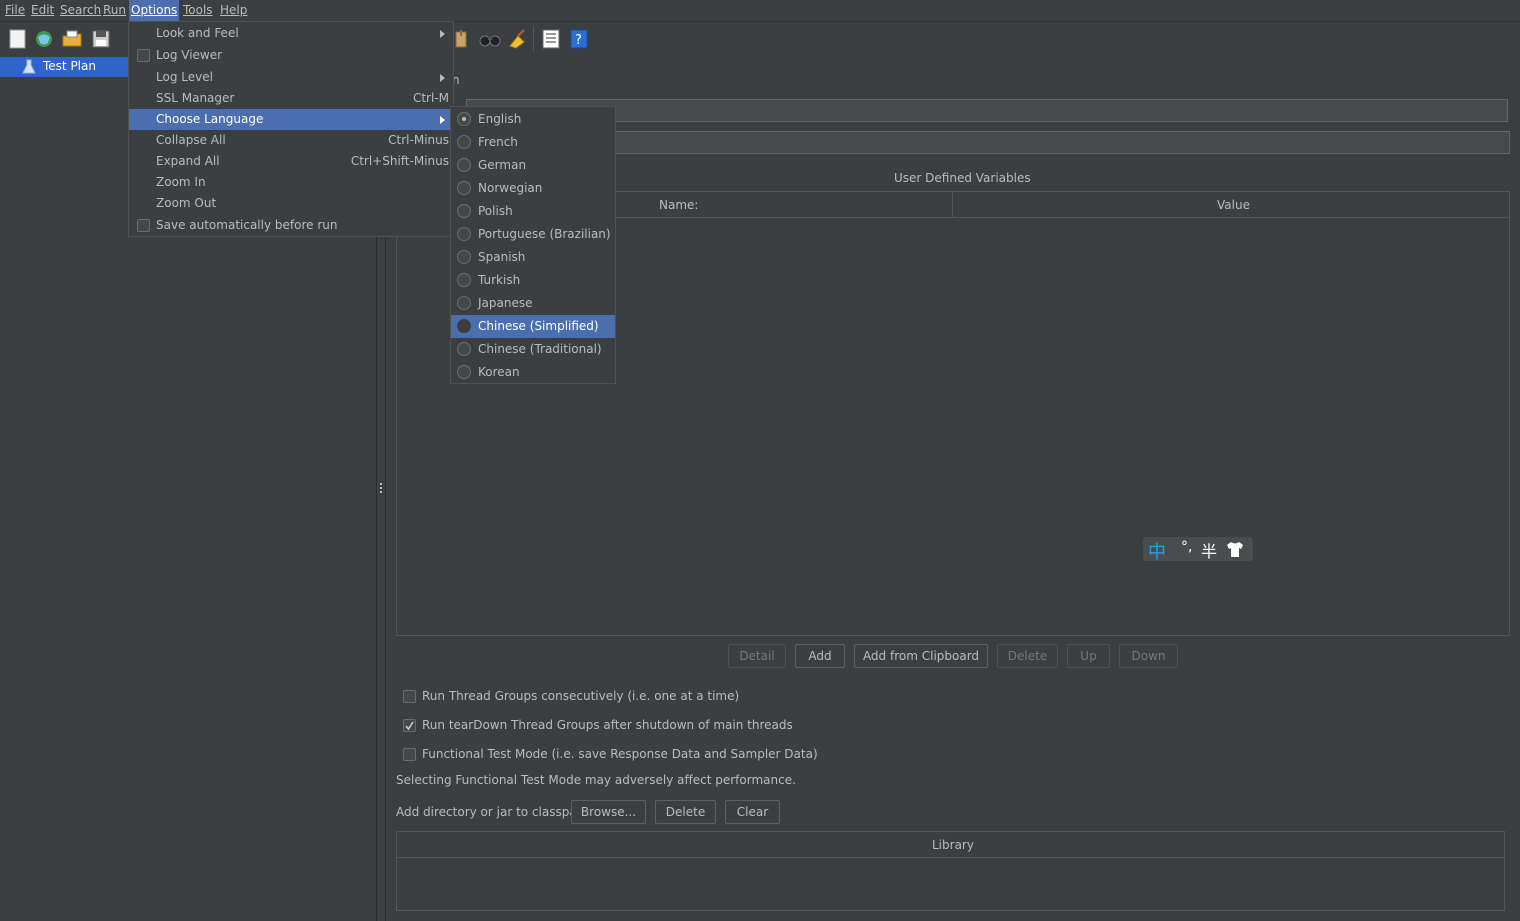 This screenshot has height=921, width=1520. Describe the element at coordinates (1235, 550) in the screenshot. I see `shirt-icon` at that location.